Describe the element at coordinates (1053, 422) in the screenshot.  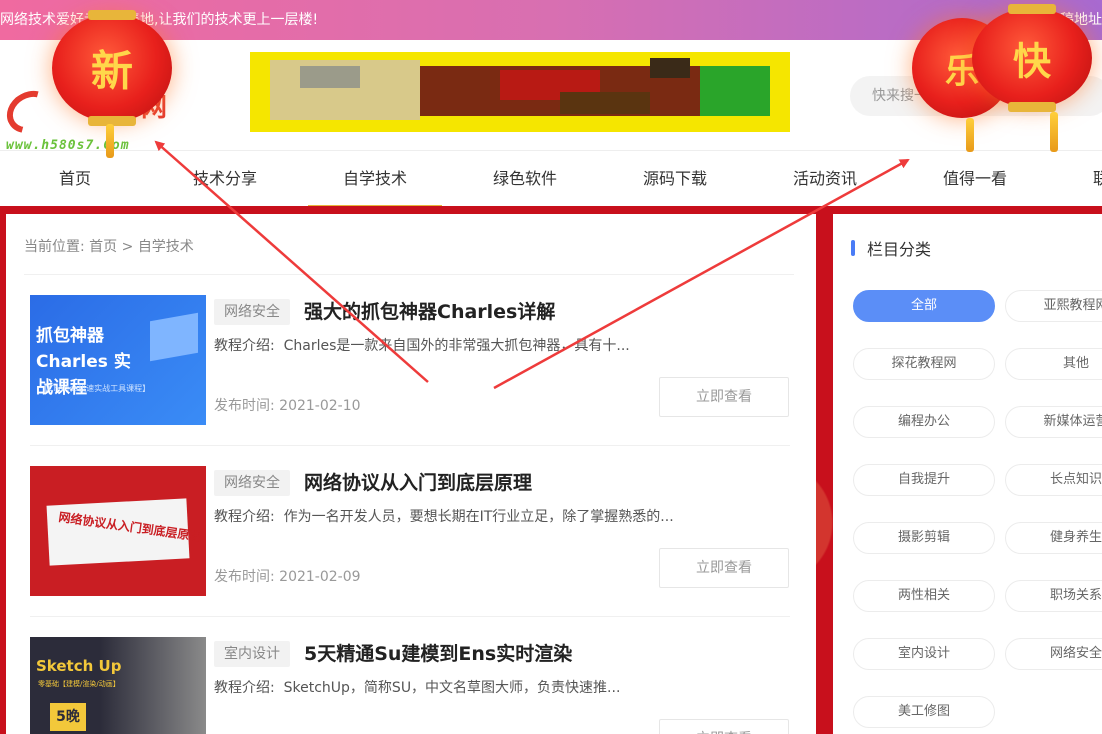
I see `category-item: 新媒体运营` at that location.